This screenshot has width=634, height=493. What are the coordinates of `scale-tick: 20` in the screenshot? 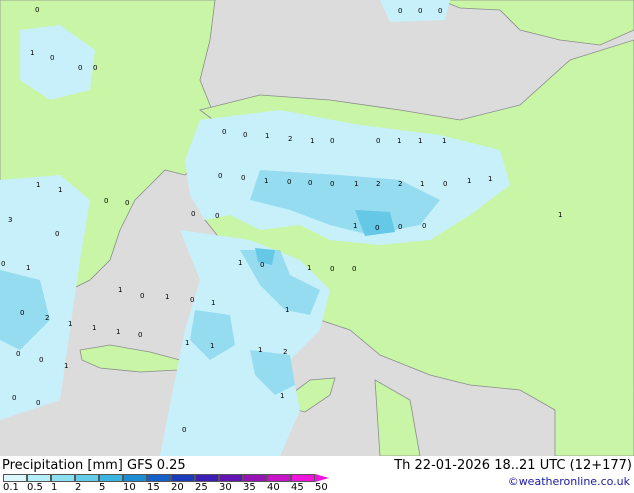 It's located at (177, 487).